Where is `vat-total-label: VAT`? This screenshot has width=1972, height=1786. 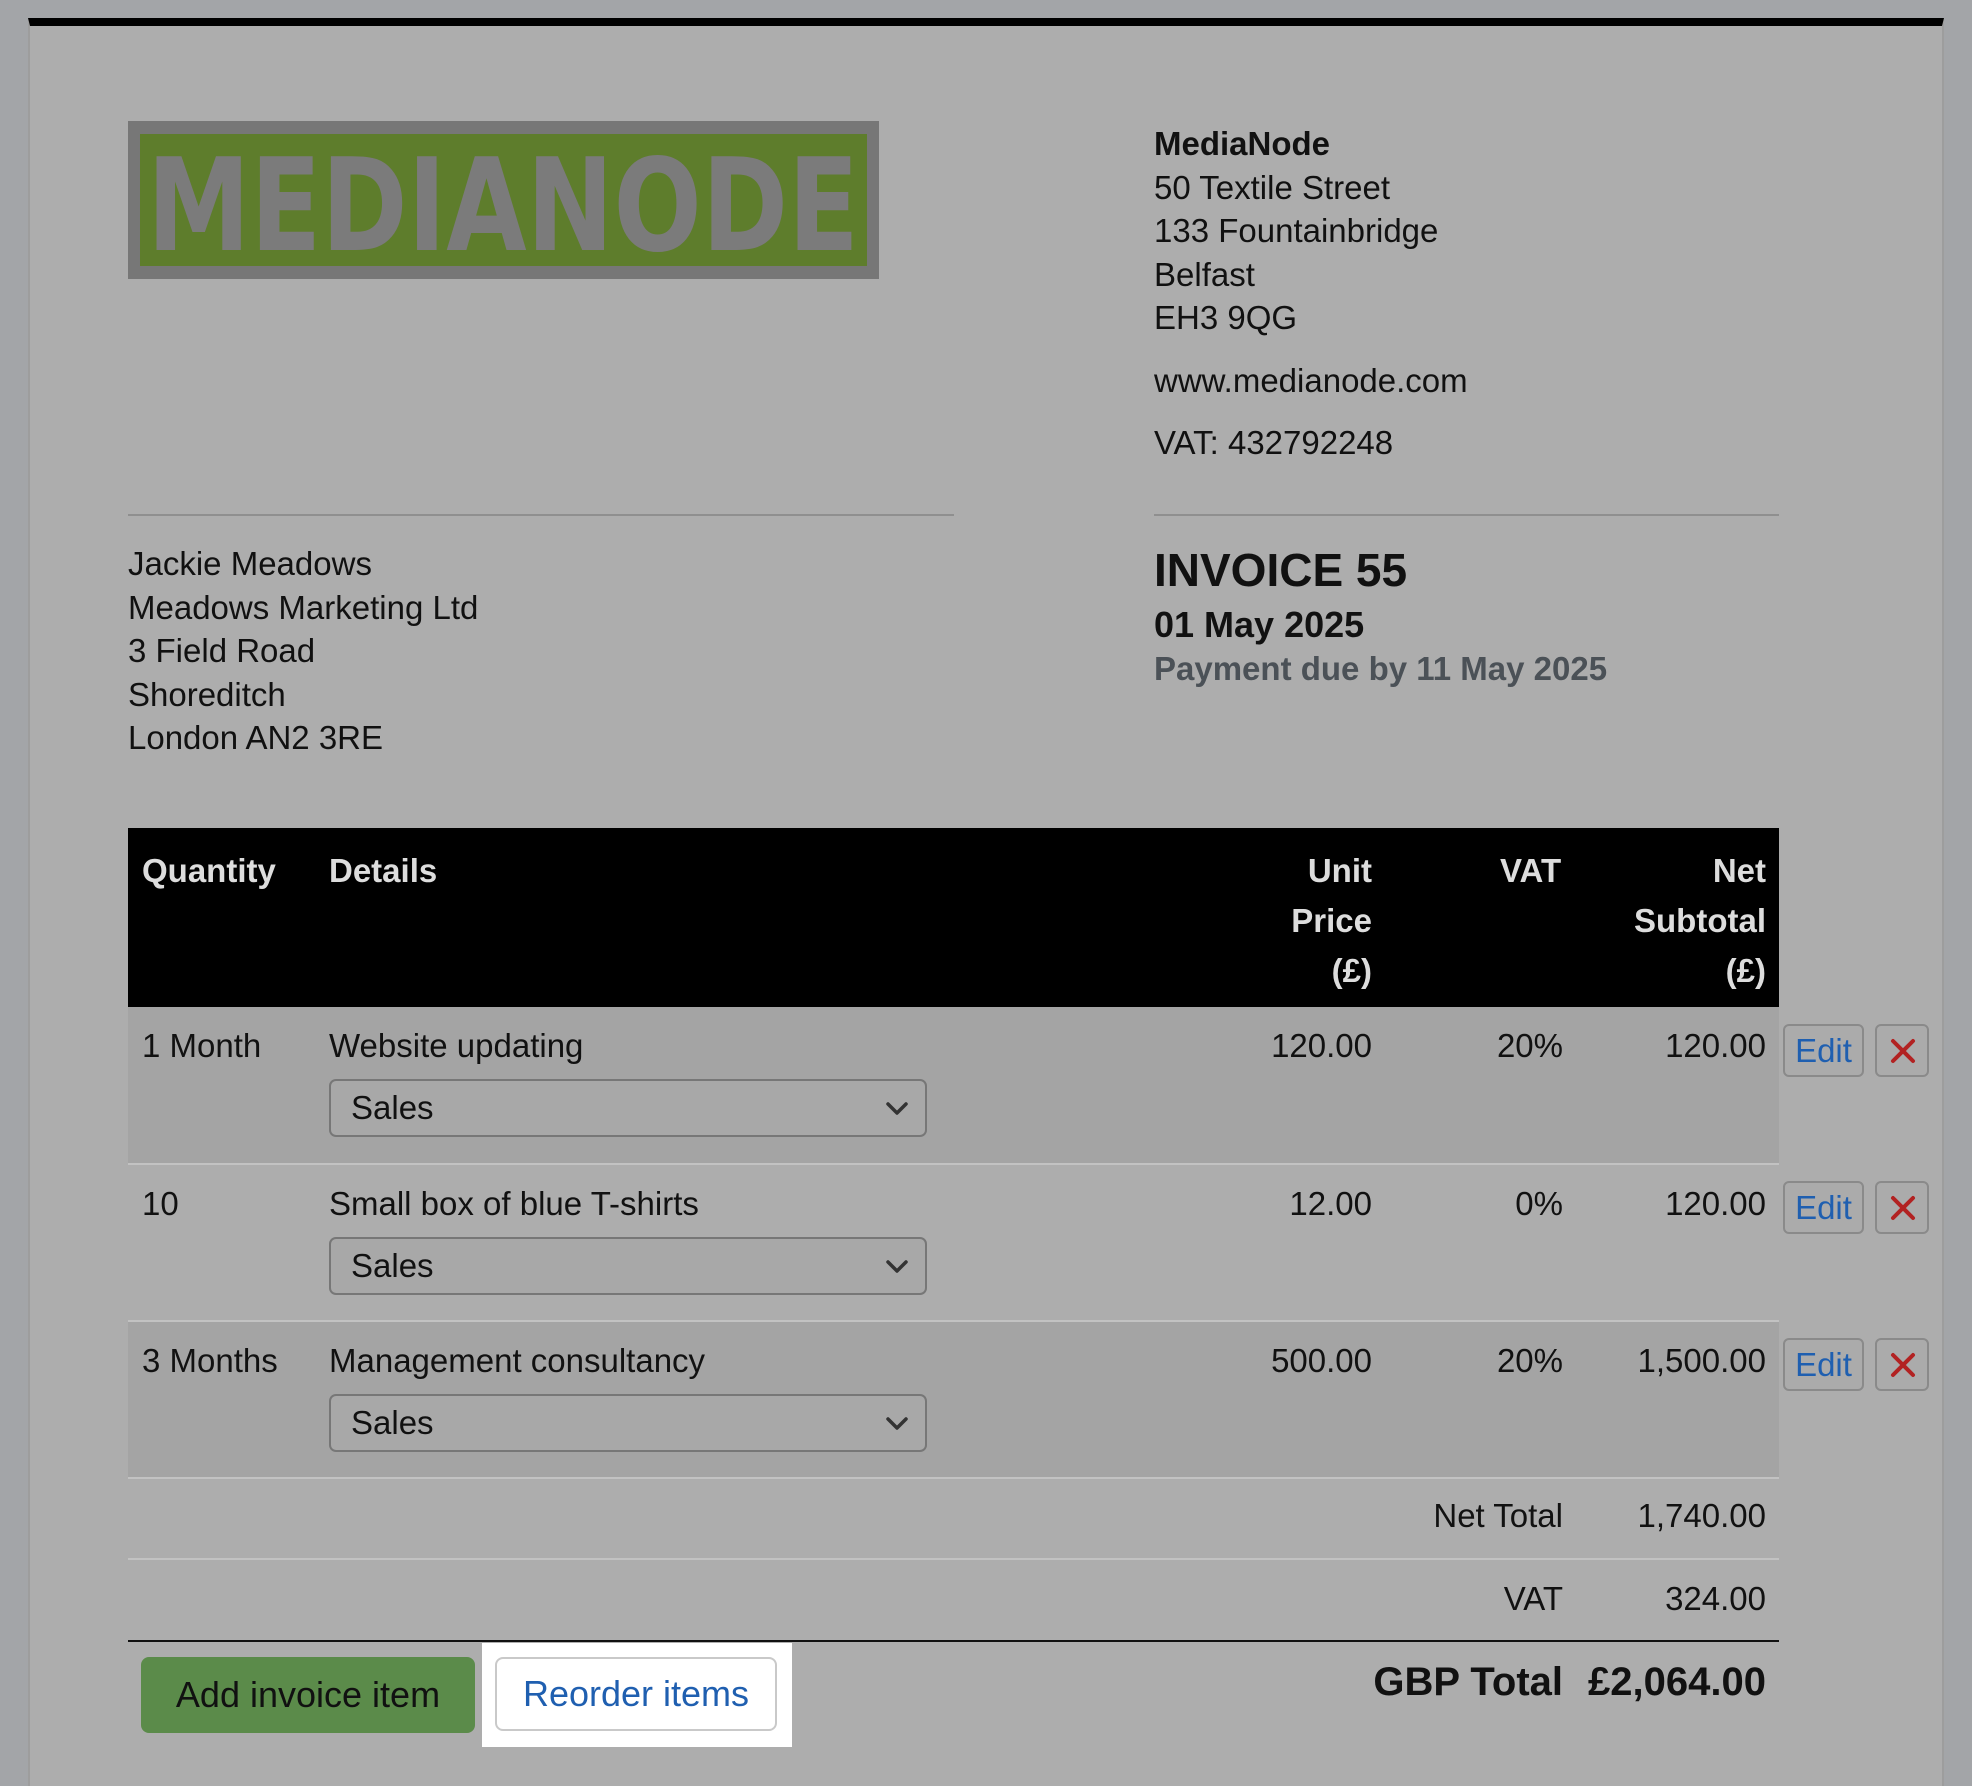
vat-total-label: VAT is located at coordinates (1533, 1598).